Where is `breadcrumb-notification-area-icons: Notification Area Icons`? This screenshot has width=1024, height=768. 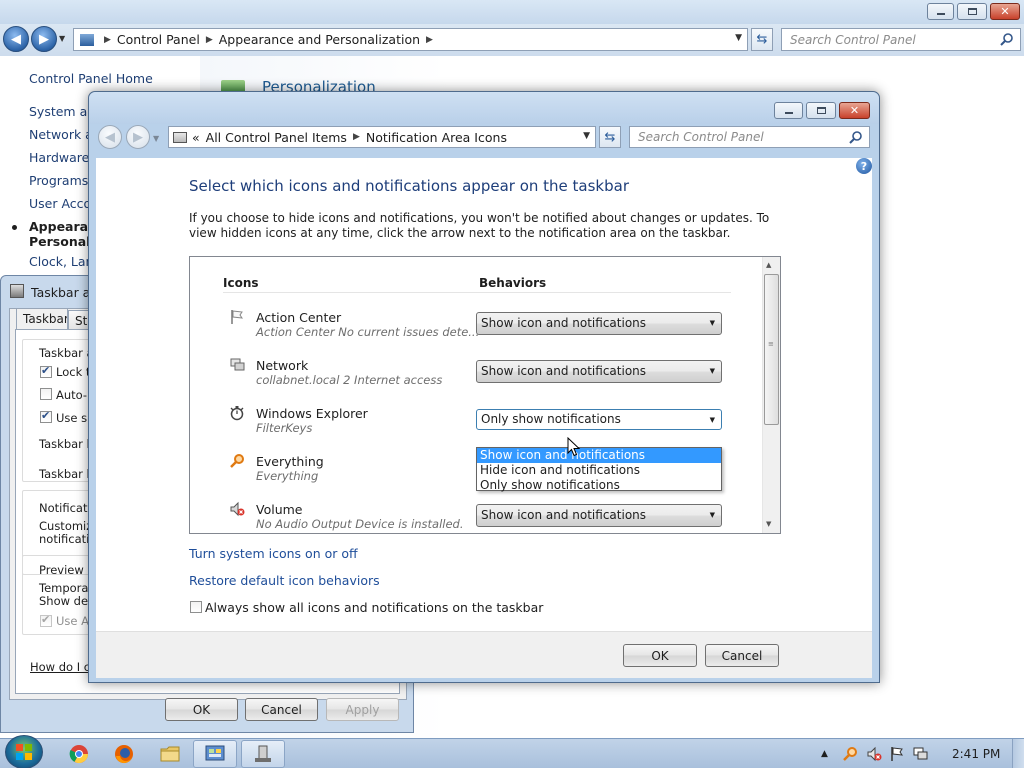 breadcrumb-notification-area-icons: Notification Area Icons is located at coordinates (436, 137).